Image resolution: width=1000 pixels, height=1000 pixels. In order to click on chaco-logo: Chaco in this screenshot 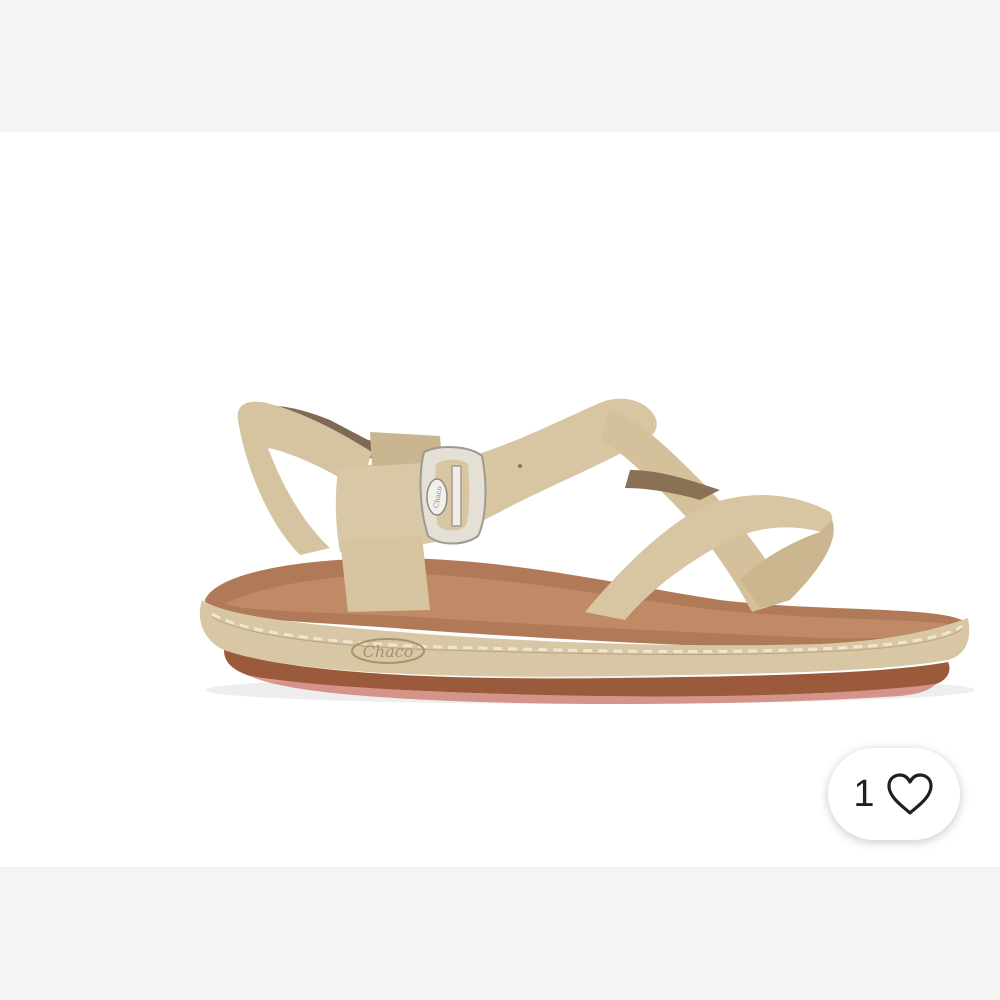, I will do `click(388, 651)`.